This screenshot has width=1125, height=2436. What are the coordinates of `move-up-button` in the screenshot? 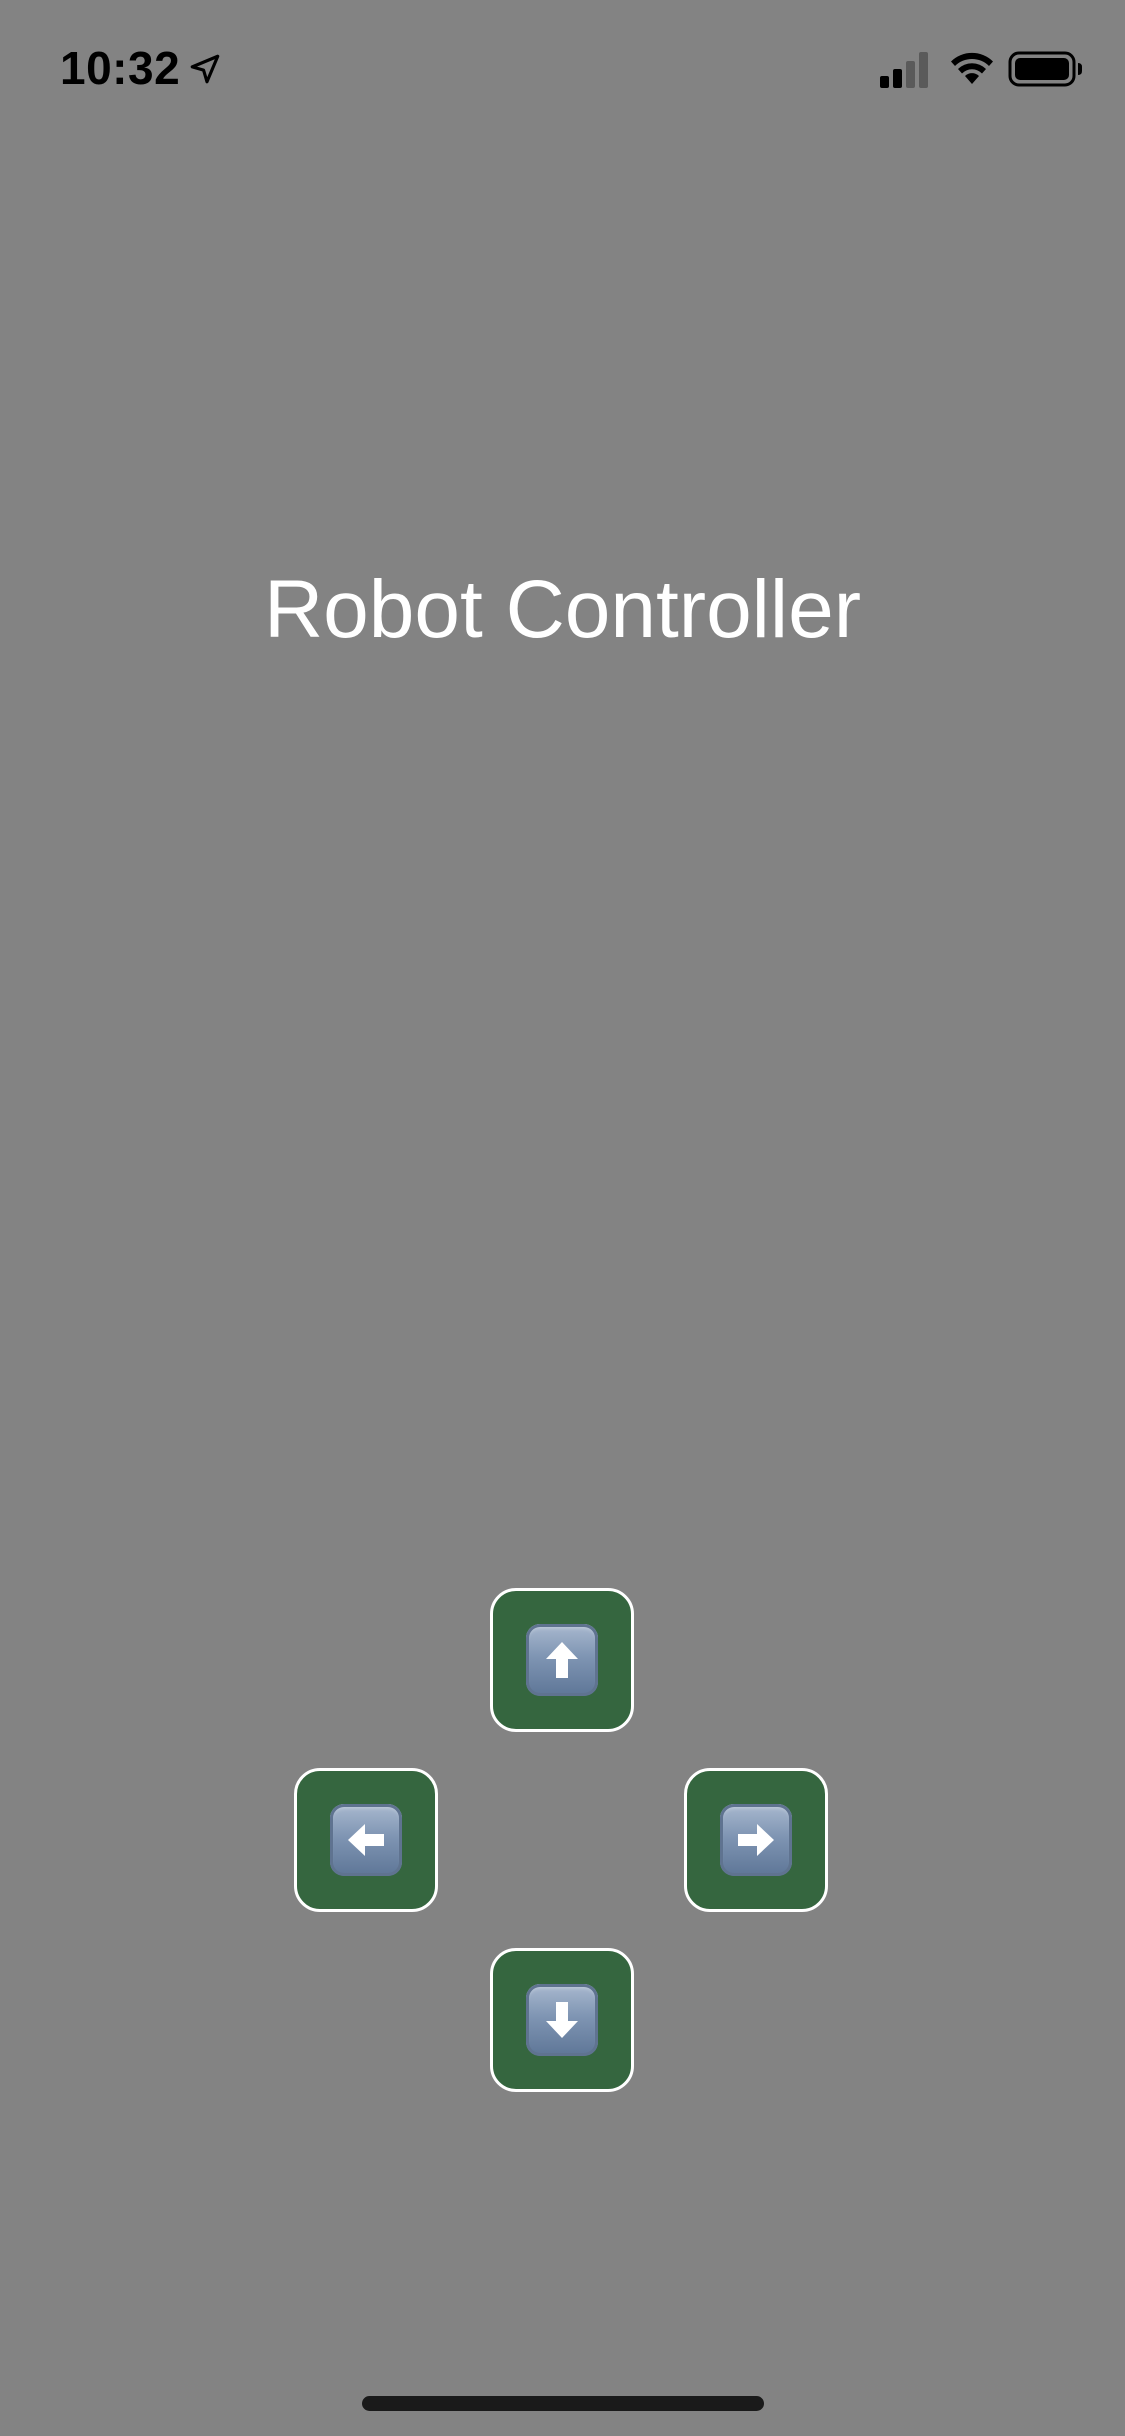 It's located at (562, 1660).